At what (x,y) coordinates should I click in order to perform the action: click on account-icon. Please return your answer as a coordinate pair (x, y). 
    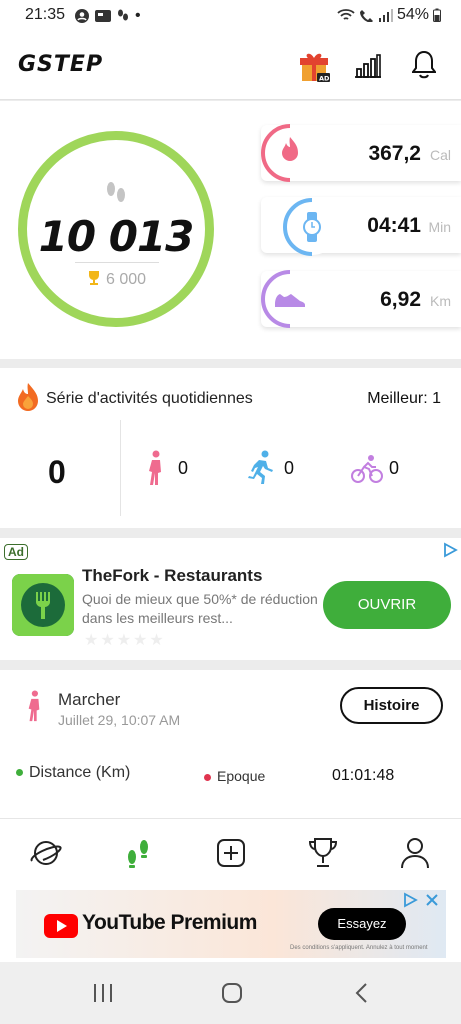
    Looking at the image, I should click on (82, 16).